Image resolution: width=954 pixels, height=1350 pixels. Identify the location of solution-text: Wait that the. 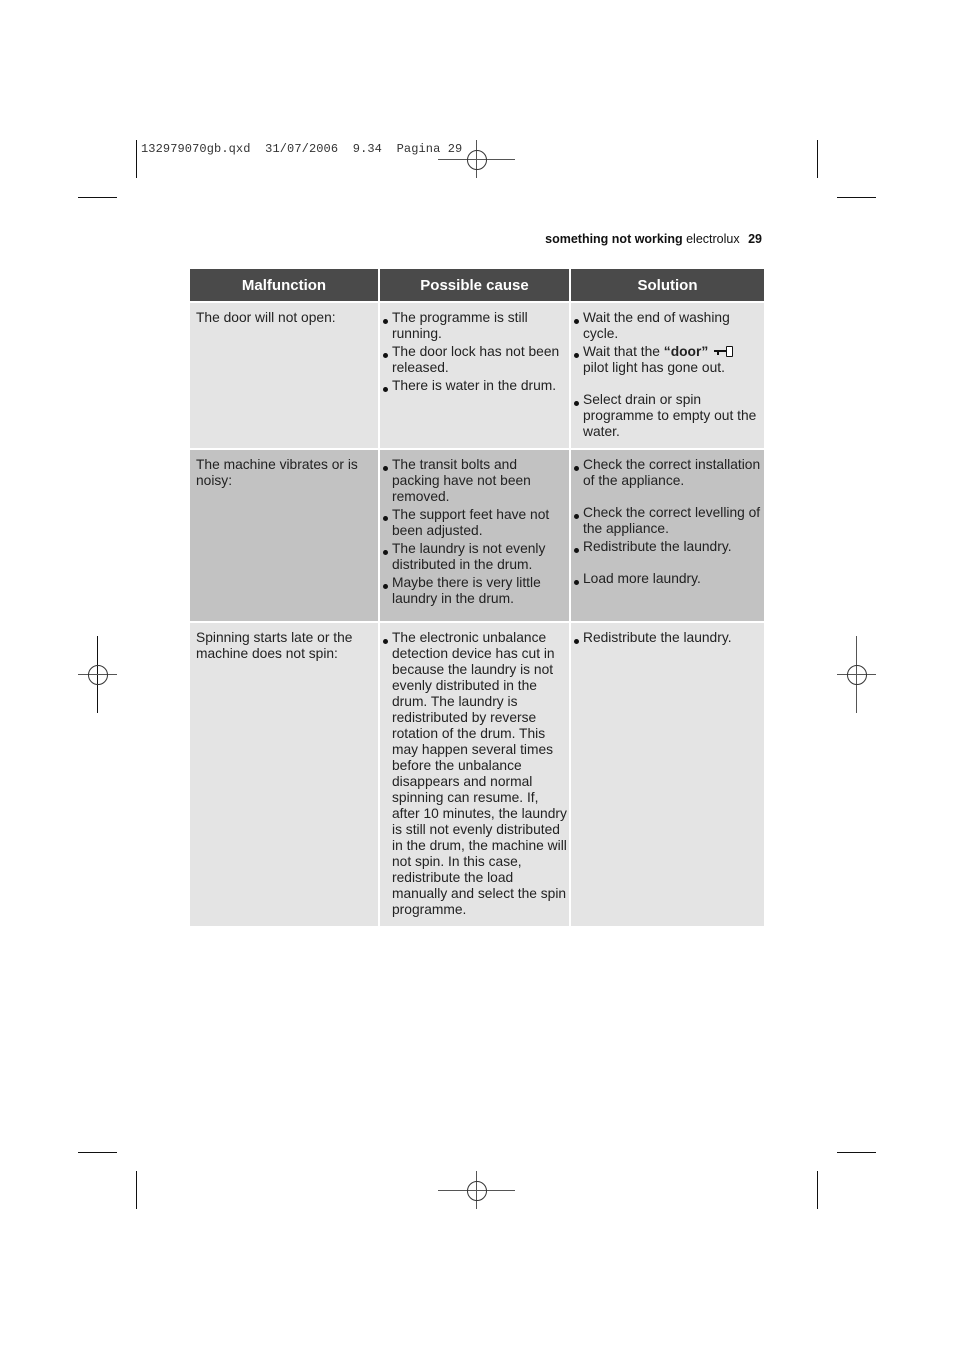
(621, 351).